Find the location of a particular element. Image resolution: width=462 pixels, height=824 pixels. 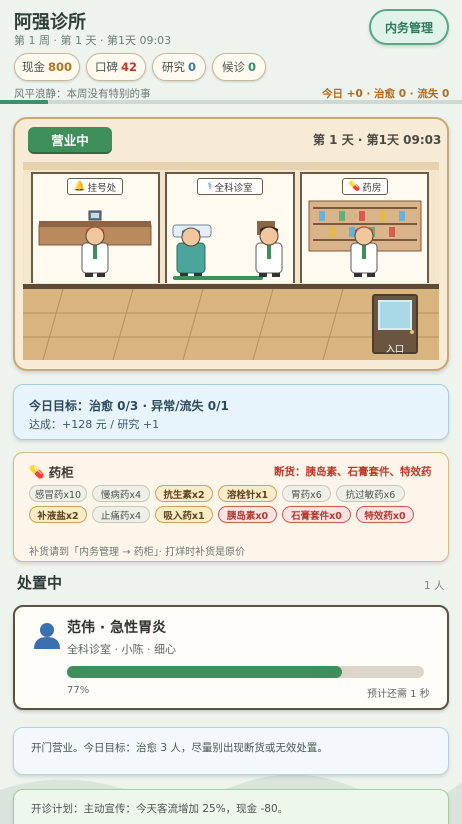

medicine-chip-out: 特效药x0 is located at coordinates (385, 514).